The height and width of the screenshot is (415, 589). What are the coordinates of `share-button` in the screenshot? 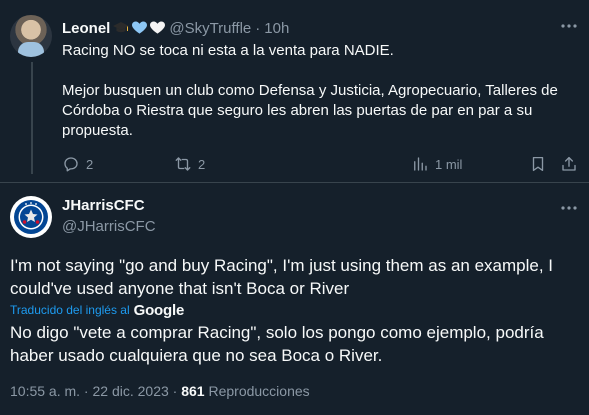 It's located at (569, 164).